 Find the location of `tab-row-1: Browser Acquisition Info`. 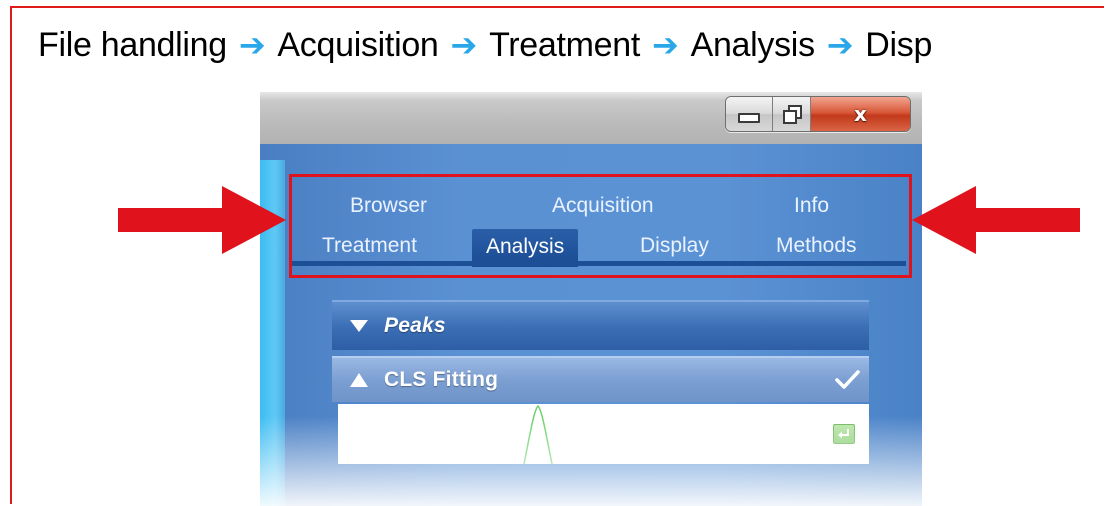

tab-row-1: Browser Acquisition Info is located at coordinates (599, 205).